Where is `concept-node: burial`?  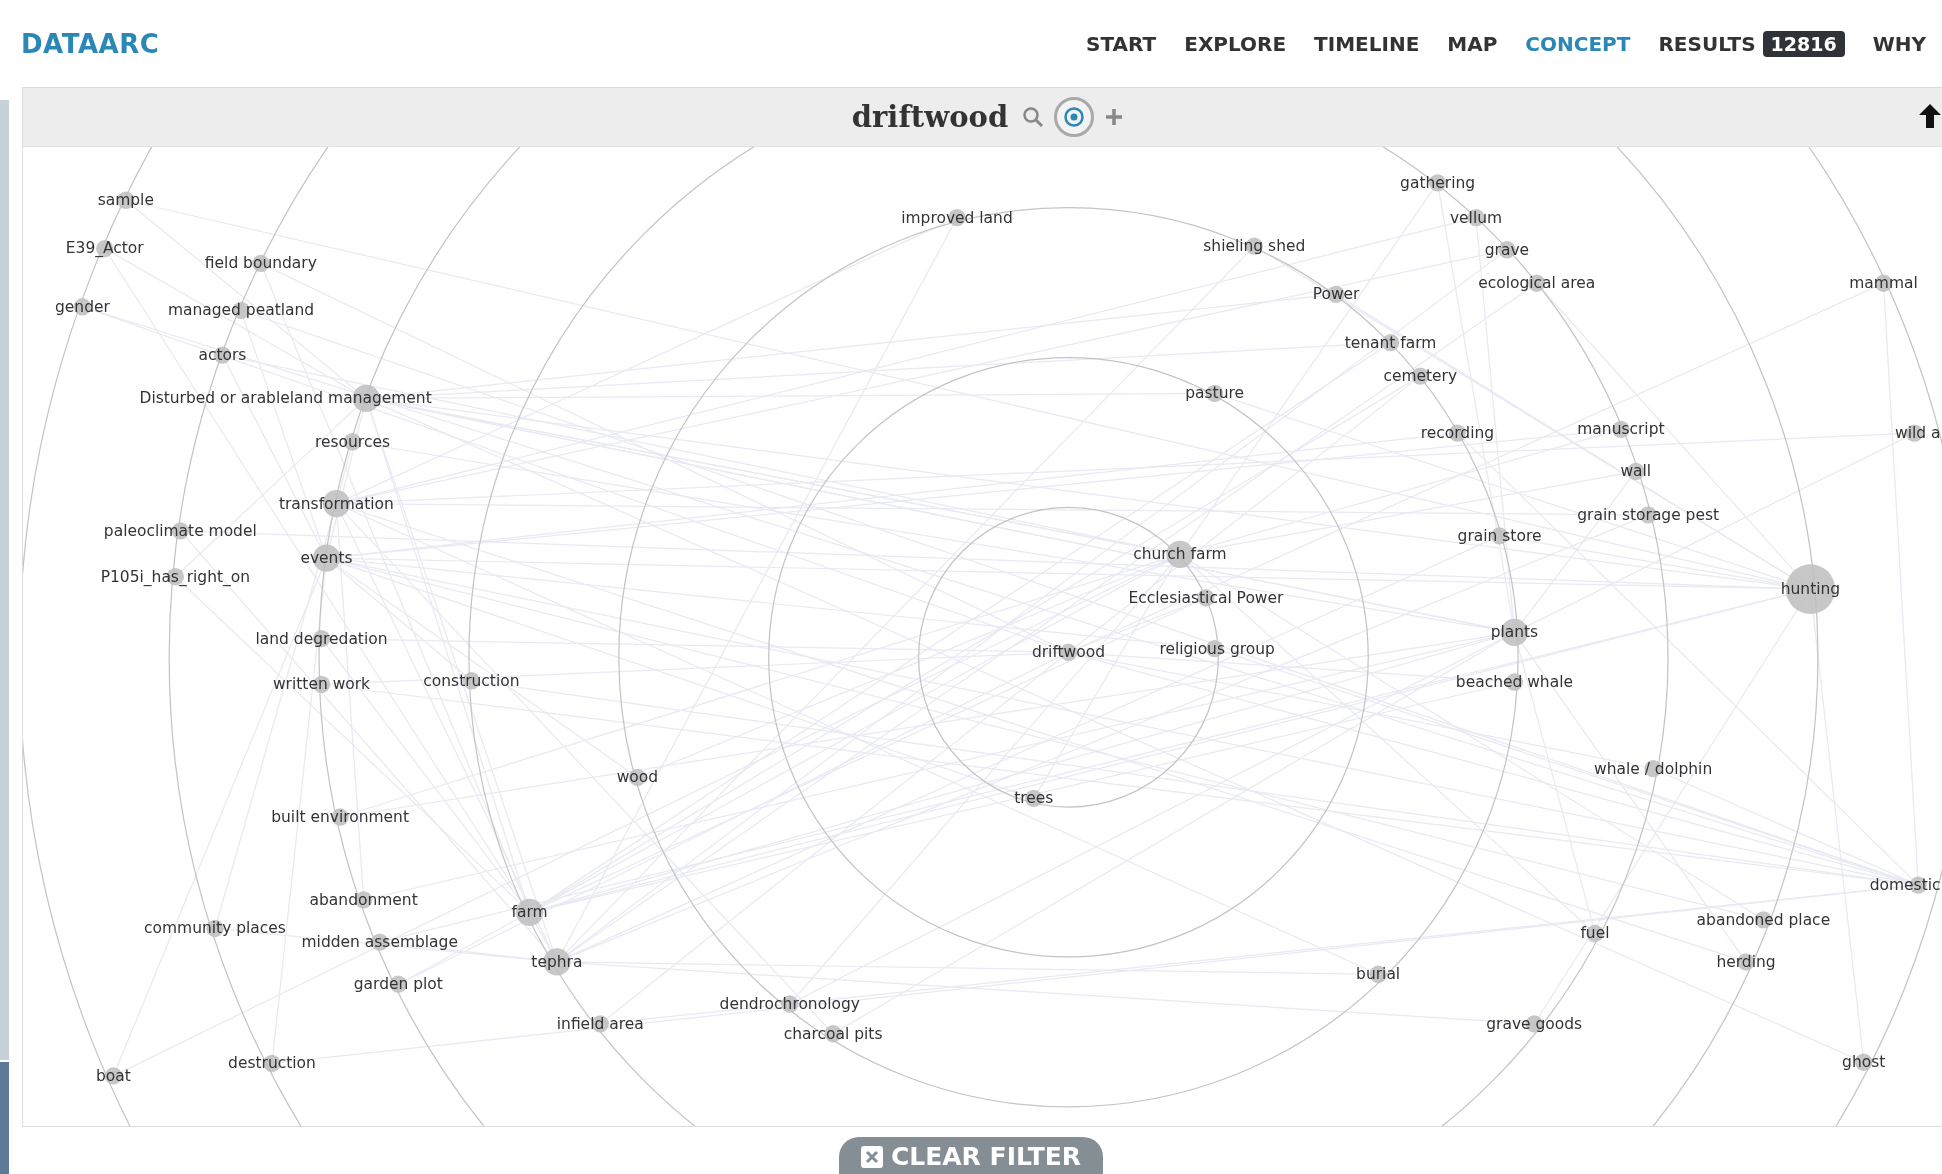 concept-node: burial is located at coordinates (1378, 974).